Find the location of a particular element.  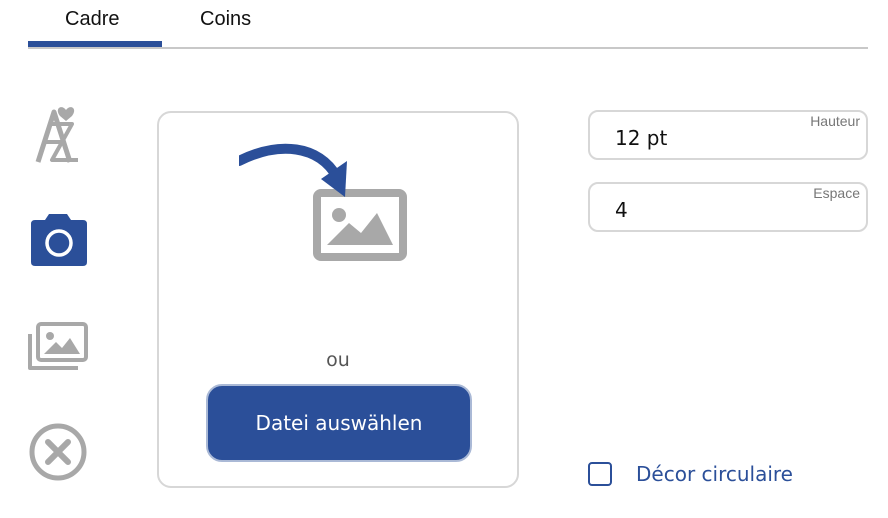

text-tool-button is located at coordinates (58, 136).